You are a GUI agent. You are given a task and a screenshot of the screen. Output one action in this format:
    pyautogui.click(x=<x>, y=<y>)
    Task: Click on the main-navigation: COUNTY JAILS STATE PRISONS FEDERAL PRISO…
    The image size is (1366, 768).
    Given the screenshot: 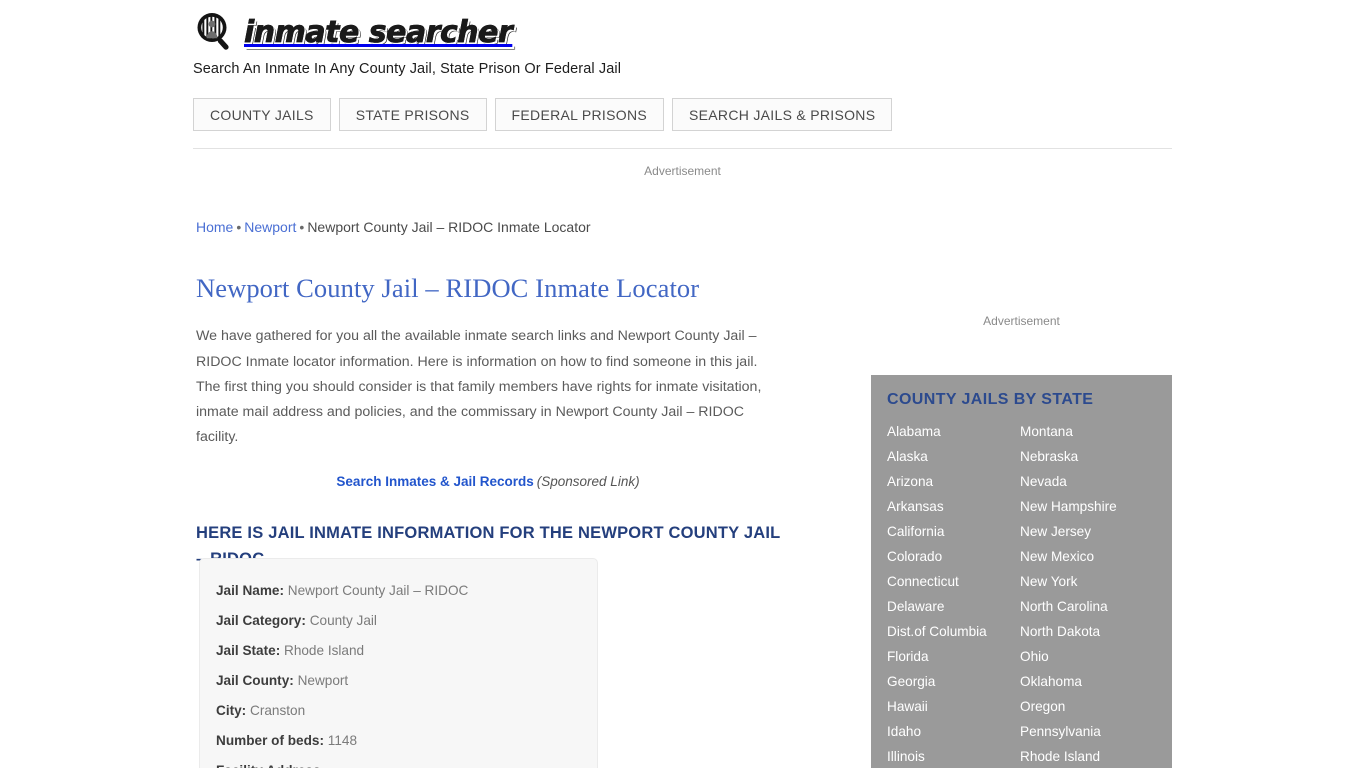 What is the action you would take?
    pyautogui.click(x=543, y=114)
    